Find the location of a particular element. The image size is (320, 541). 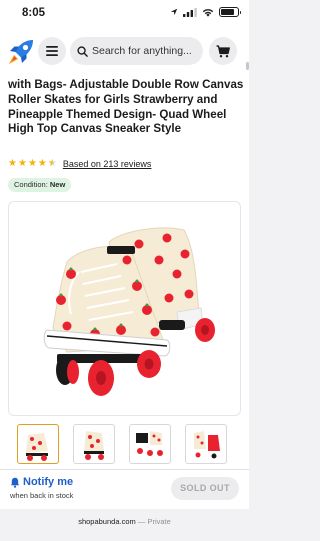

search-icon is located at coordinates (82, 51).